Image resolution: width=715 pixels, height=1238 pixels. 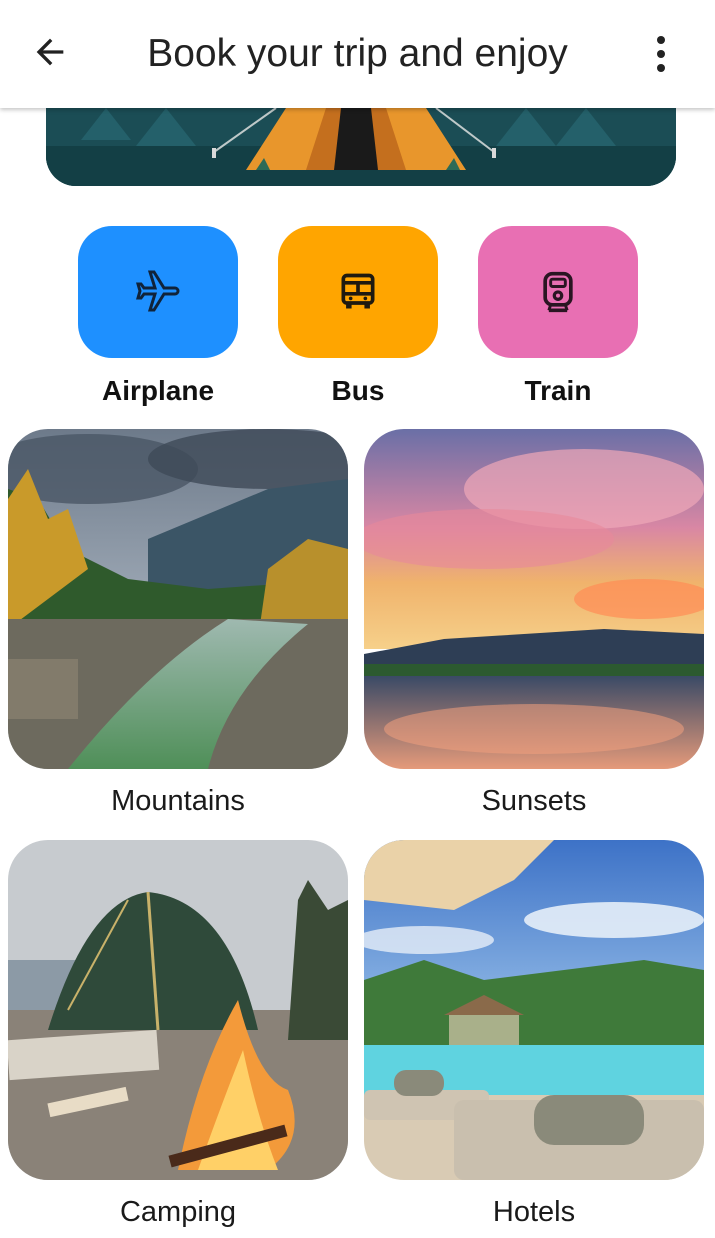 What do you see at coordinates (534, 801) in the screenshot?
I see `sunsets-caption: Sunsets` at bounding box center [534, 801].